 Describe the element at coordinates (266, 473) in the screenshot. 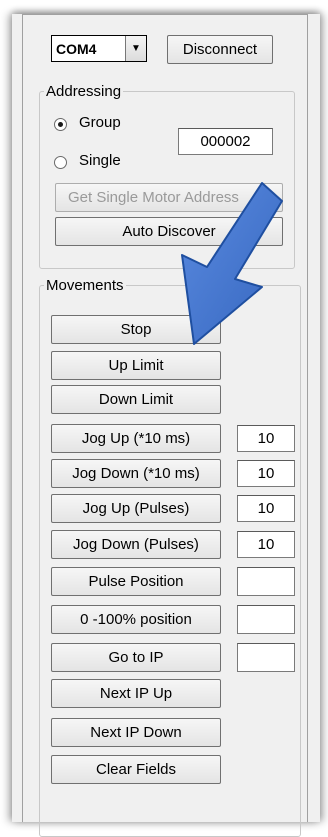

I see `jog-down-ms-field: 10` at that location.